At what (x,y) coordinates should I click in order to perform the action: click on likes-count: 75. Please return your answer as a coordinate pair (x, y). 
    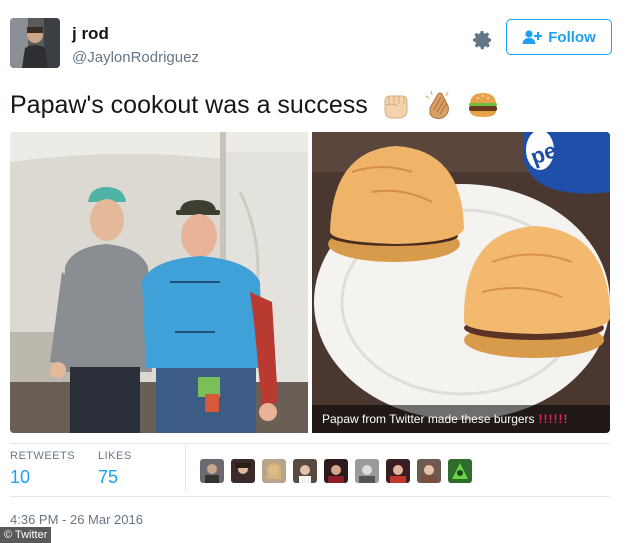
    Looking at the image, I should click on (108, 477).